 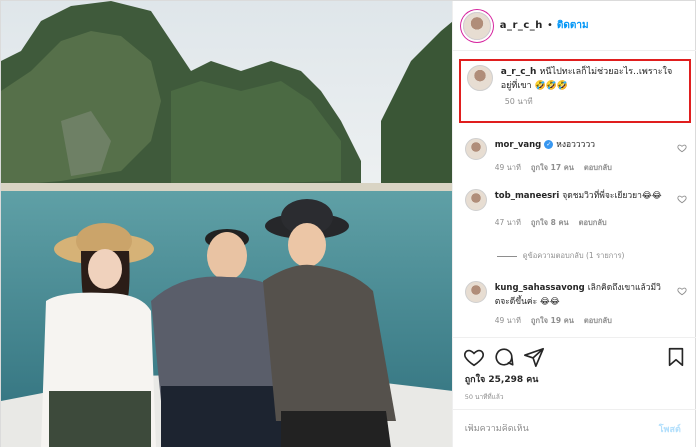 What do you see at coordinates (518, 101) in the screenshot?
I see `caption-time: 50 นาที` at bounding box center [518, 101].